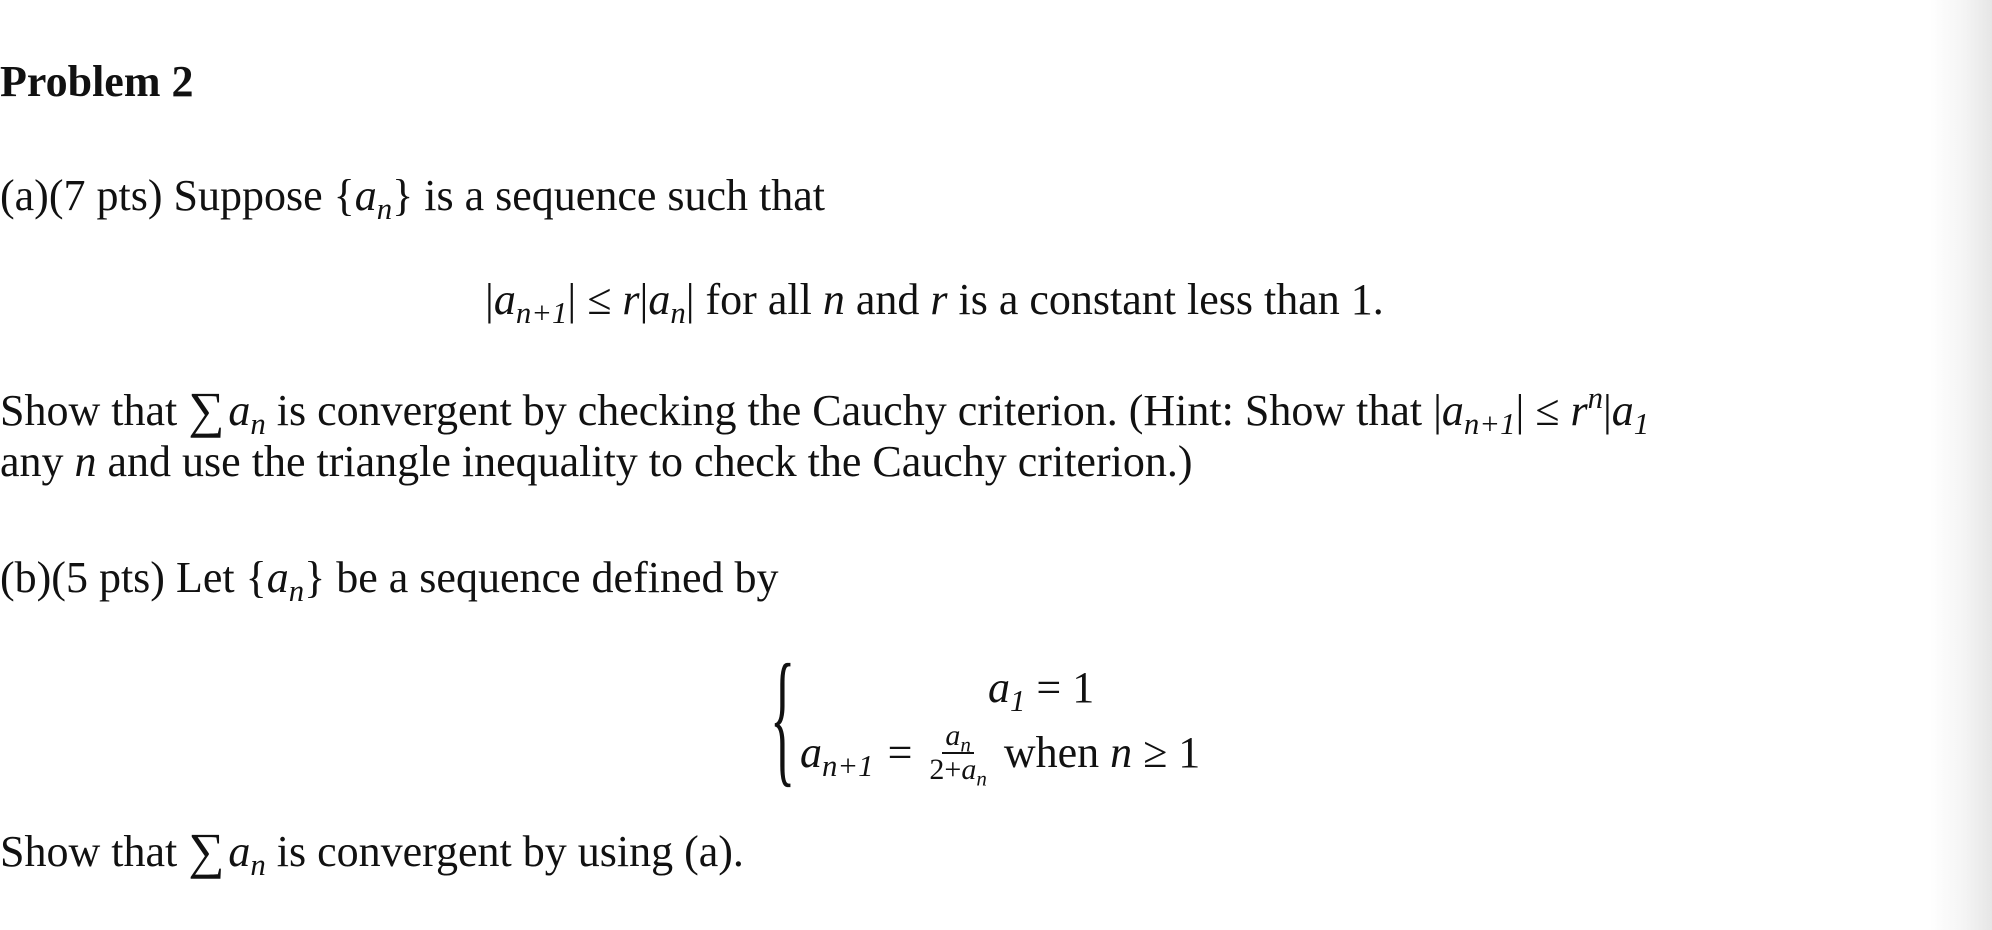  Describe the element at coordinates (315, 577) in the screenshot. I see `b-brace-close: }` at that location.